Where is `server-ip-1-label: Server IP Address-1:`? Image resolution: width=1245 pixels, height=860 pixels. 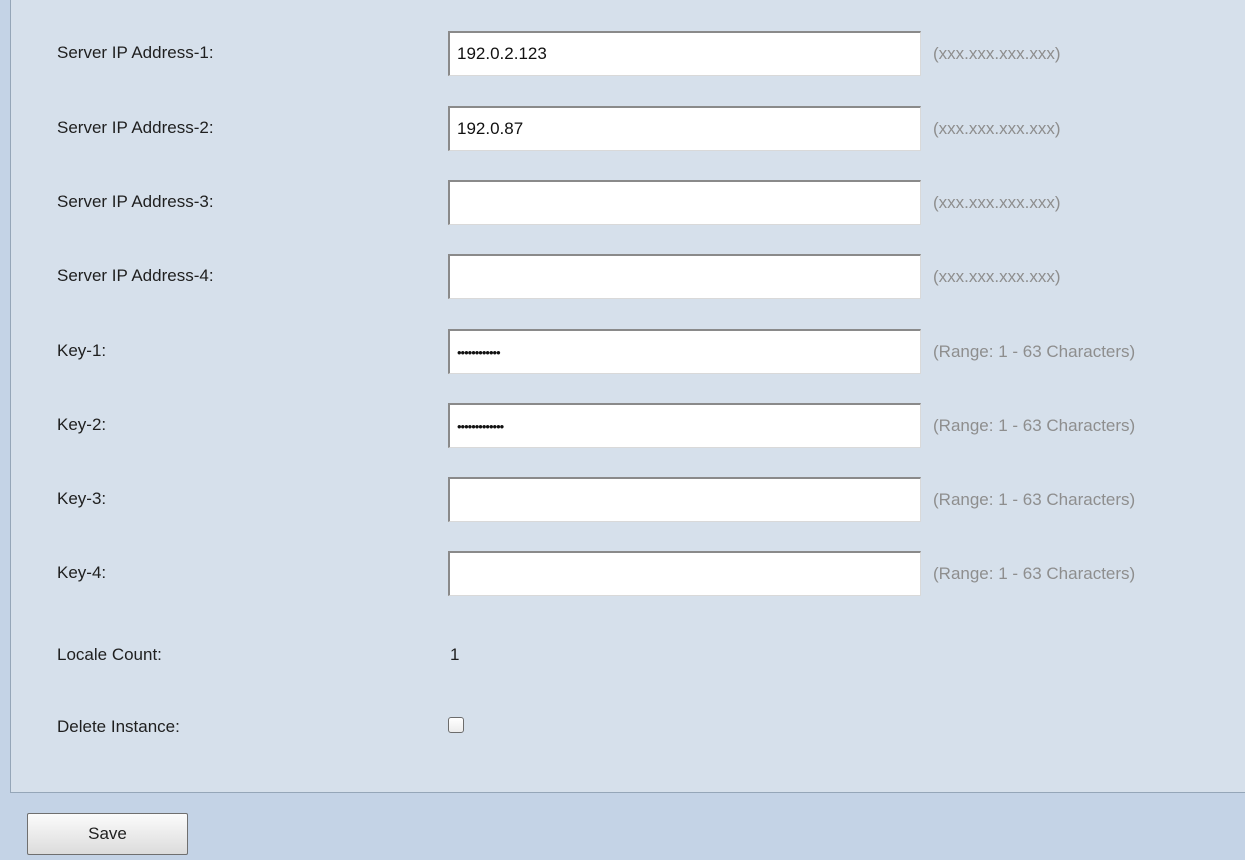
server-ip-1-label: Server IP Address-1: is located at coordinates (135, 52).